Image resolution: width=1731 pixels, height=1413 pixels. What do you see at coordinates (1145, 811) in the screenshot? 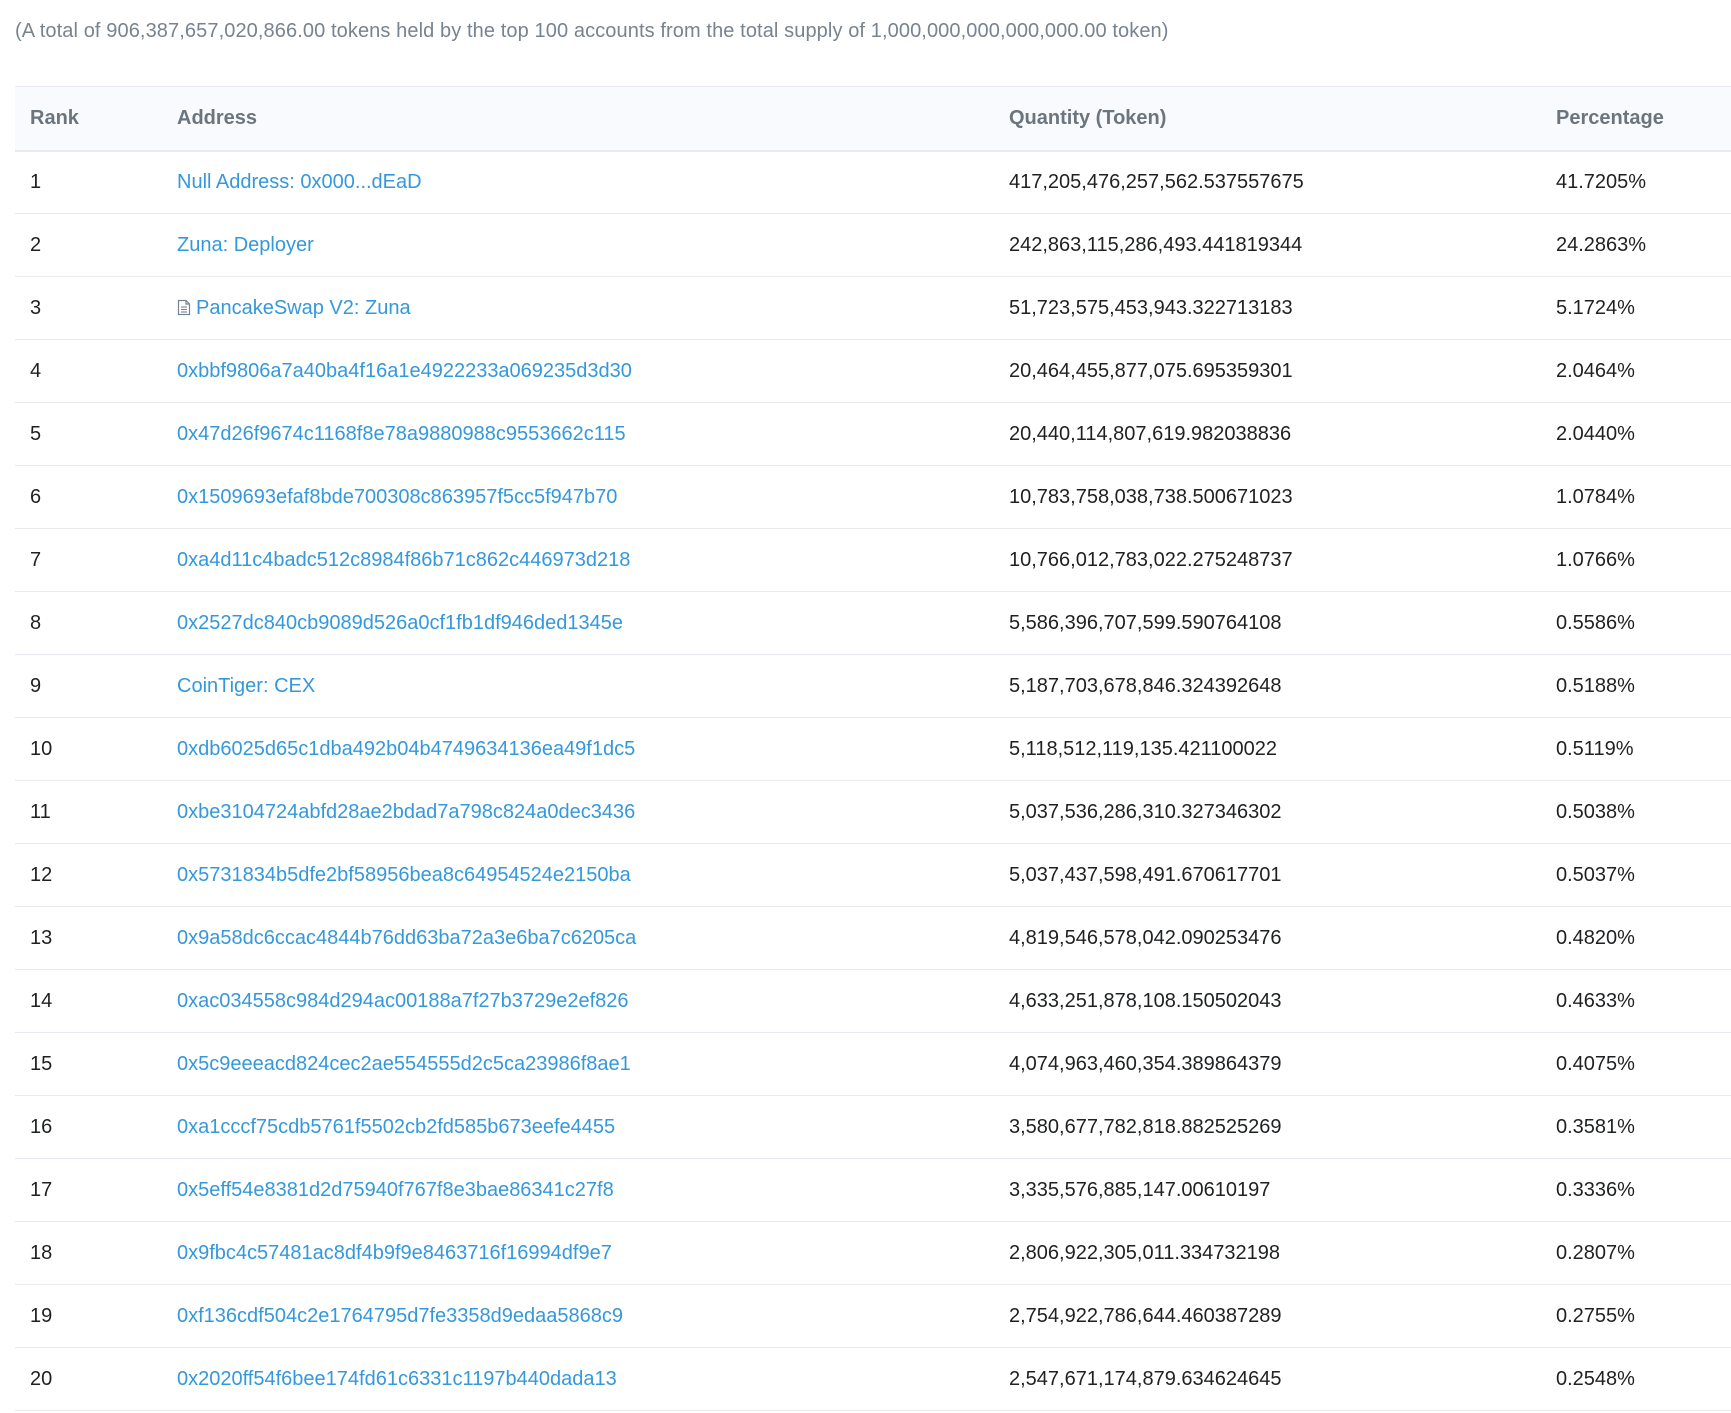
I see `quantity-cell: 5,037,536,286,310.327346302` at bounding box center [1145, 811].